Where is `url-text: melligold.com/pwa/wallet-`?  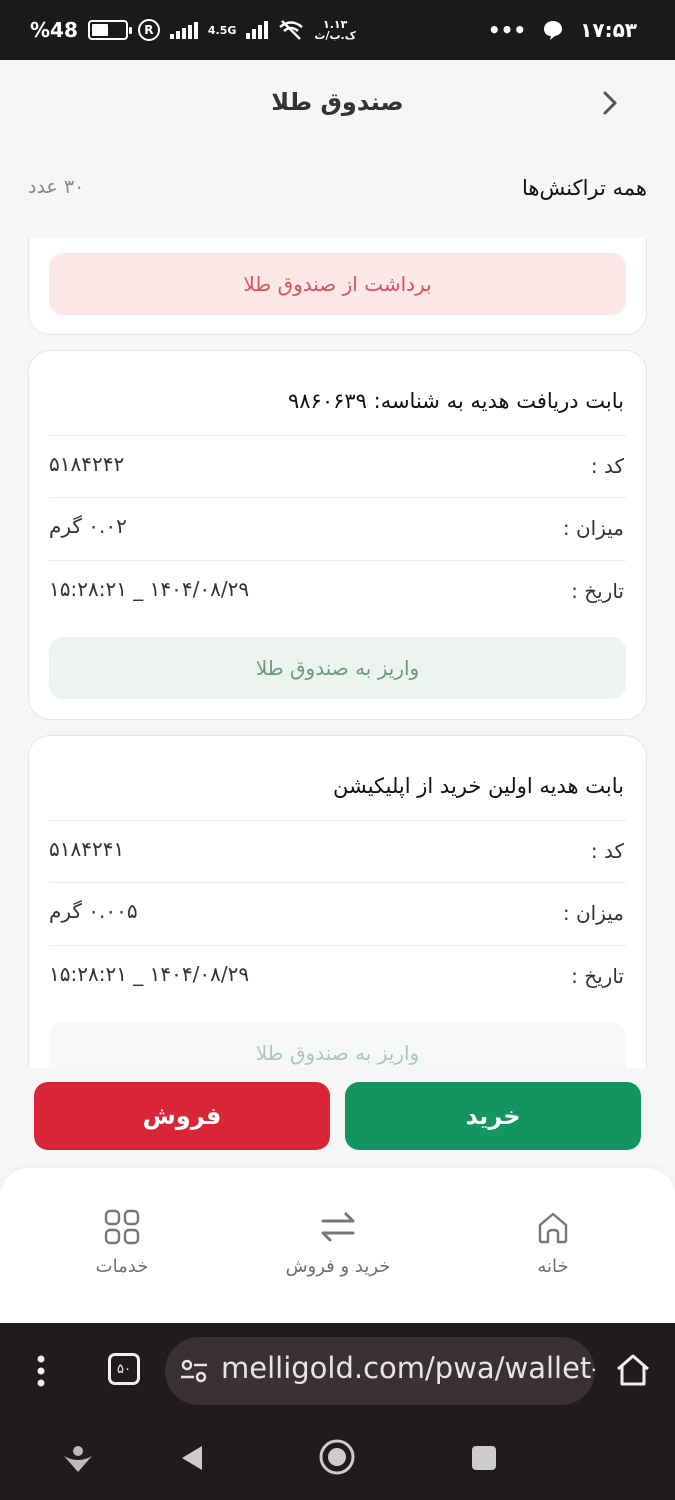 url-text: melligold.com/pwa/wallet- is located at coordinates (408, 1368).